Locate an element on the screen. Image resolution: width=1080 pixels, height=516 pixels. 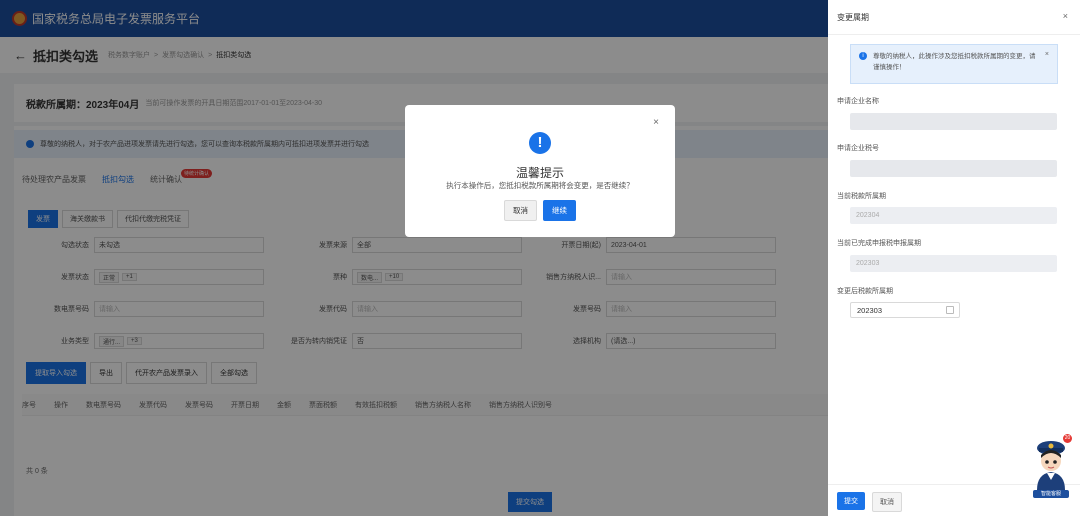
dialog-buttons: 取消 继续 is located at coordinates (540, 210).